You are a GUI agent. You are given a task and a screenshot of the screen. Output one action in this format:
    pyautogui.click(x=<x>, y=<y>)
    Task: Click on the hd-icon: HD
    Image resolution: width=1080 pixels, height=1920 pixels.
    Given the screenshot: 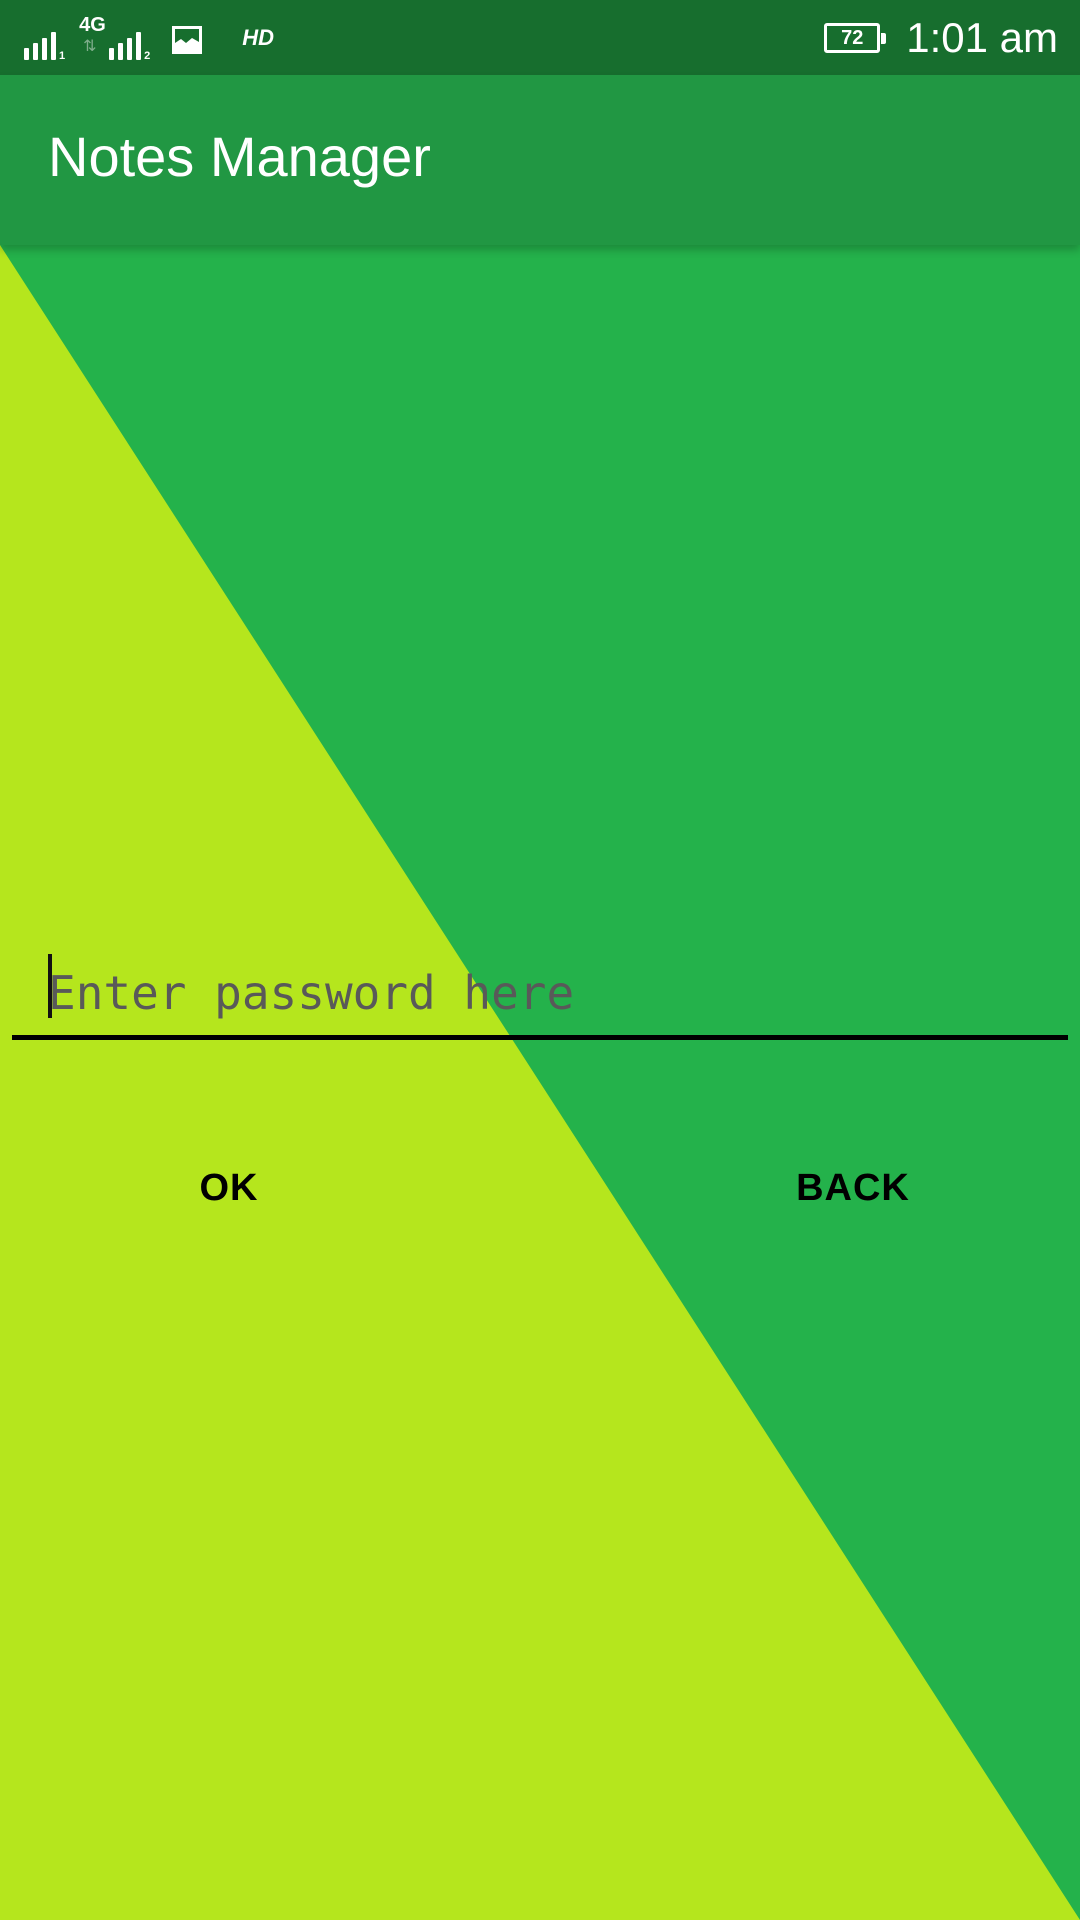 What is the action you would take?
    pyautogui.click(x=258, y=37)
    